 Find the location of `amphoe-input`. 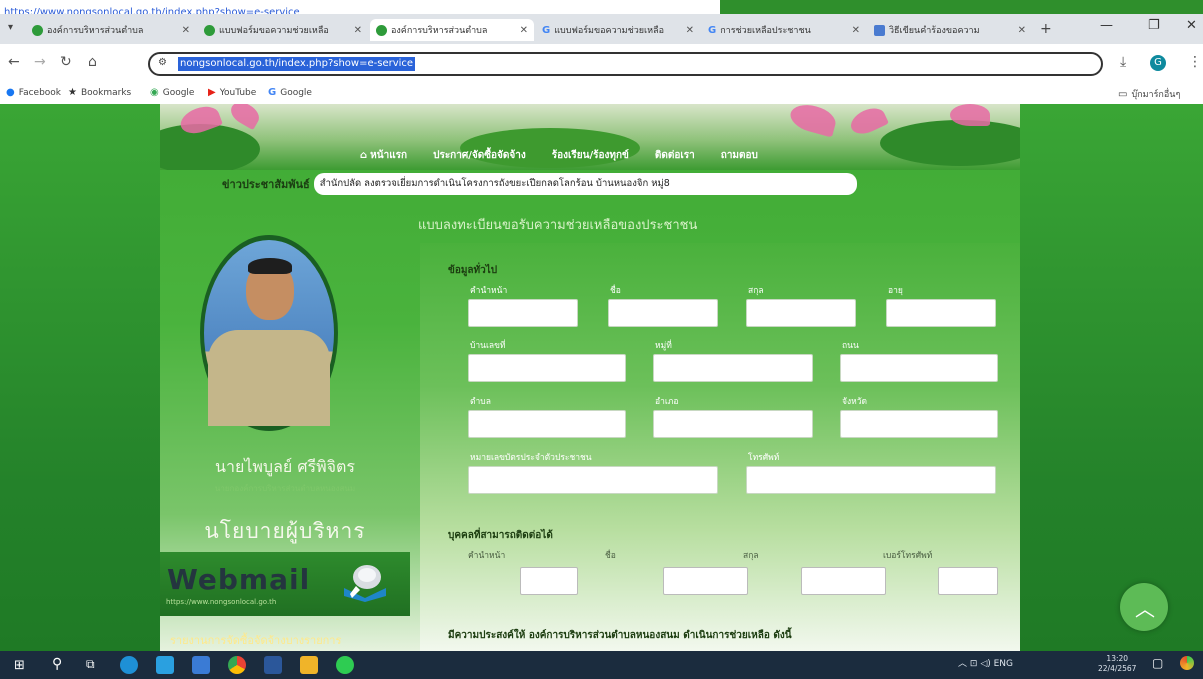

amphoe-input is located at coordinates (733, 424).